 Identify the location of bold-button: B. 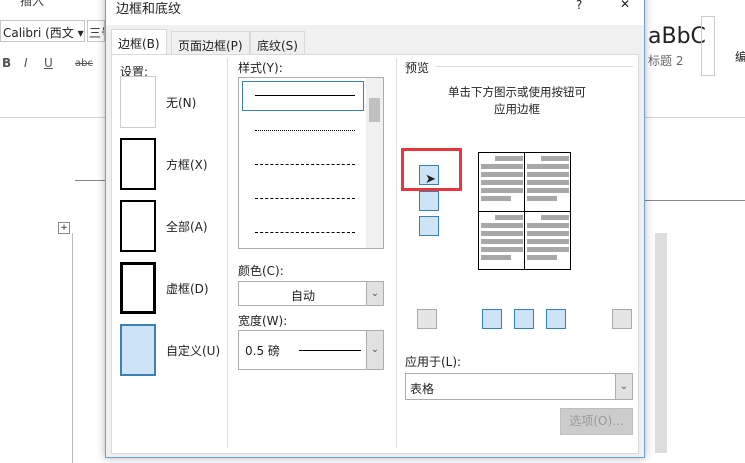
(6, 63).